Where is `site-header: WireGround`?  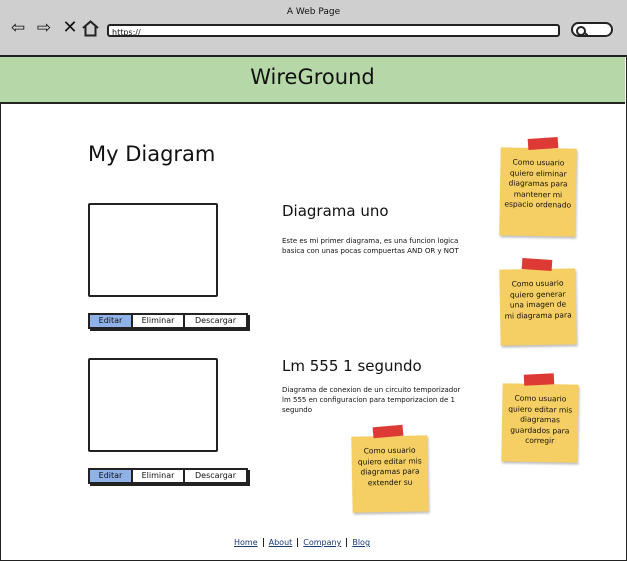
site-header: WireGround is located at coordinates (312, 80).